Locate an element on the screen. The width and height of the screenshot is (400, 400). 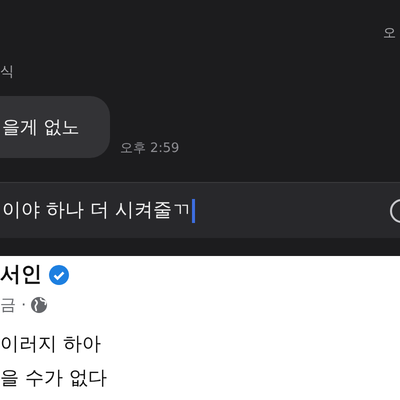
message-time: 오후 2:59 is located at coordinates (150, 149).